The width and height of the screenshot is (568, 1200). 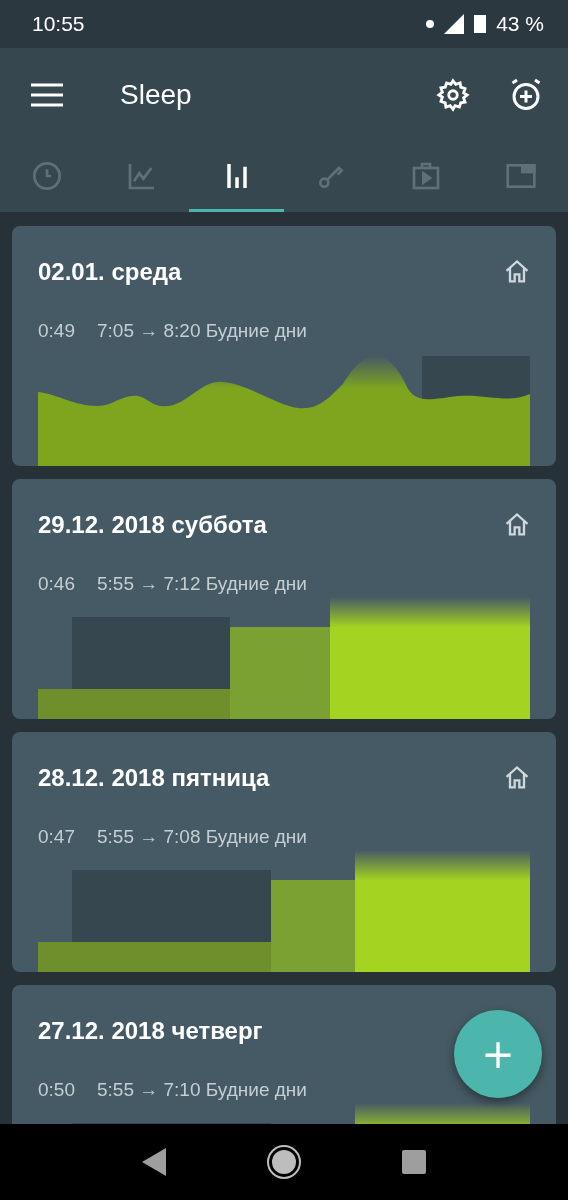 What do you see at coordinates (153, 525) in the screenshot?
I see `record-title: 29.12. 2018 суббота` at bounding box center [153, 525].